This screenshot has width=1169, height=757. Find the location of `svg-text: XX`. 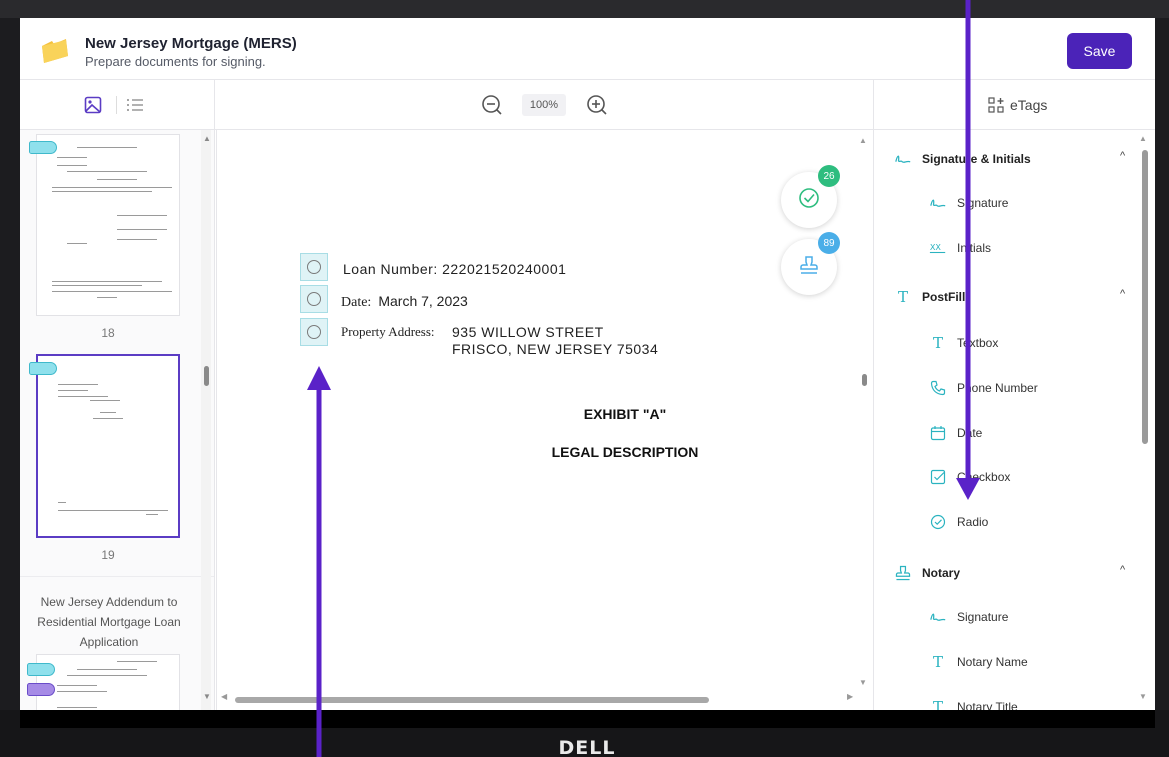

svg-text: XX is located at coordinates (936, 247).